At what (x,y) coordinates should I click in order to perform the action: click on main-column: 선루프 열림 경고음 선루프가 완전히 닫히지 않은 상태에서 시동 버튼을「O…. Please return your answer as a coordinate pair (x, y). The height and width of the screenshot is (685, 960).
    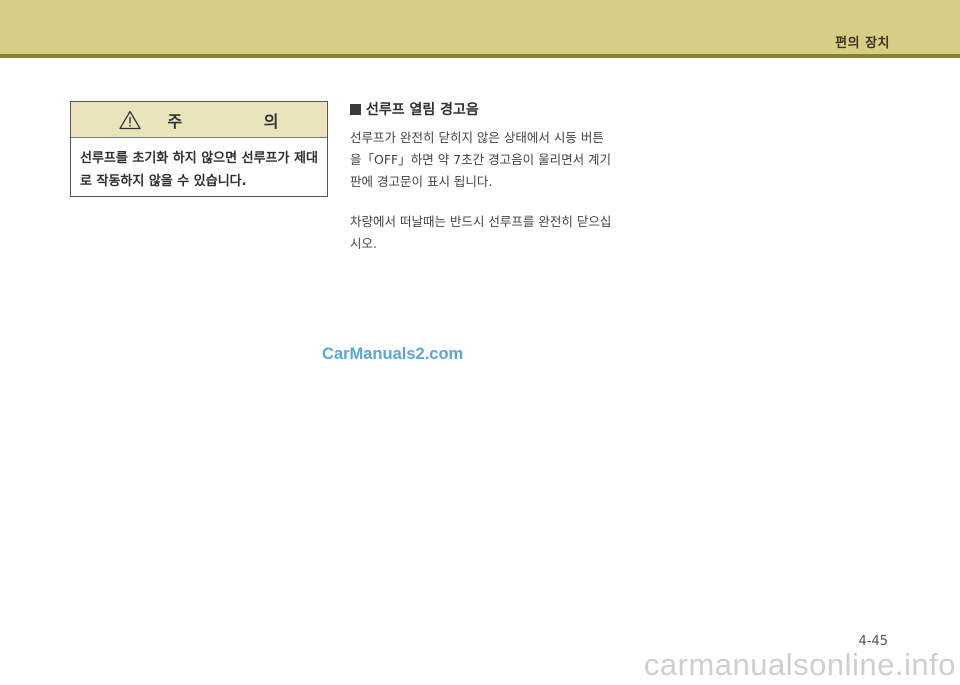
    Looking at the image, I should click on (482, 177).